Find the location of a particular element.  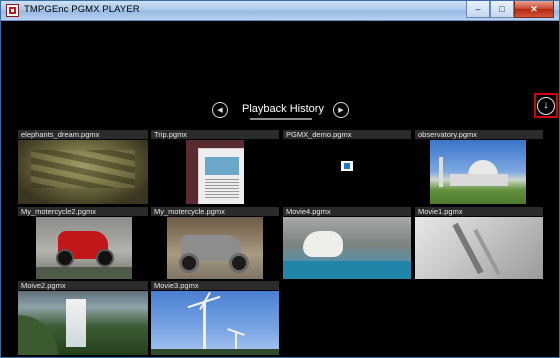

history-tile: Moive2.pgmx is located at coordinates (83, 318).